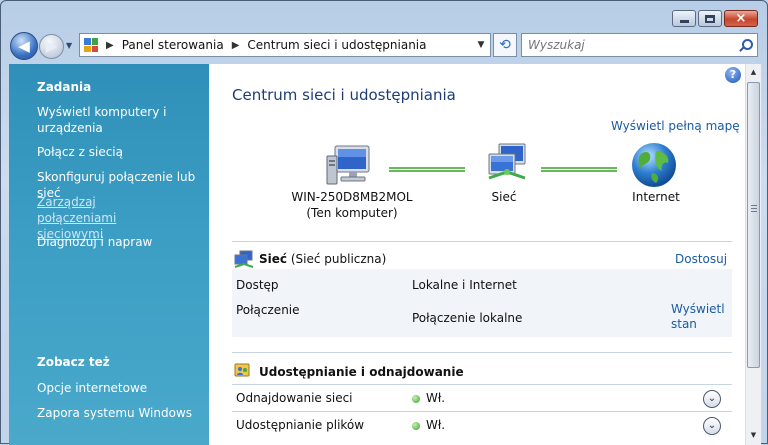  I want to click on connection-label: Połączenie, so click(268, 310).